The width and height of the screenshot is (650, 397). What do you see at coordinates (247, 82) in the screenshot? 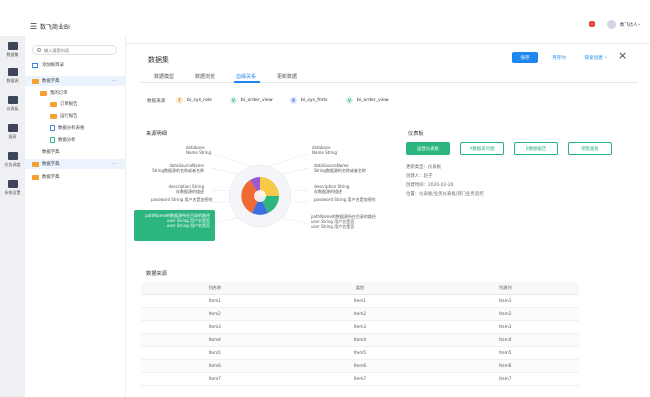
I see `active-tab-underline` at bounding box center [247, 82].